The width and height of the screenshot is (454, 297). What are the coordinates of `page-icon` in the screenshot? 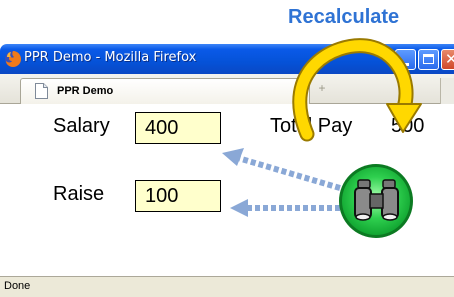 It's located at (41, 91).